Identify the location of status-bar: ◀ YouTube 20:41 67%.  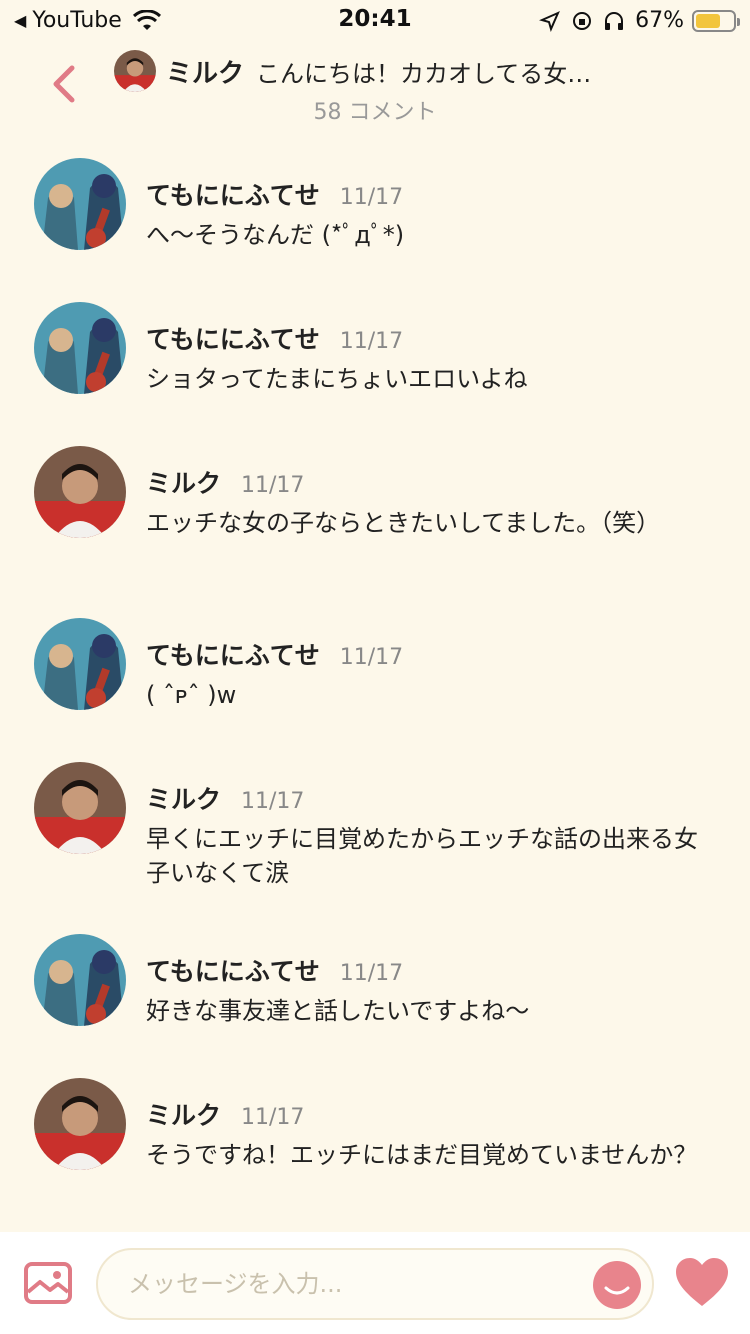
(375, 20).